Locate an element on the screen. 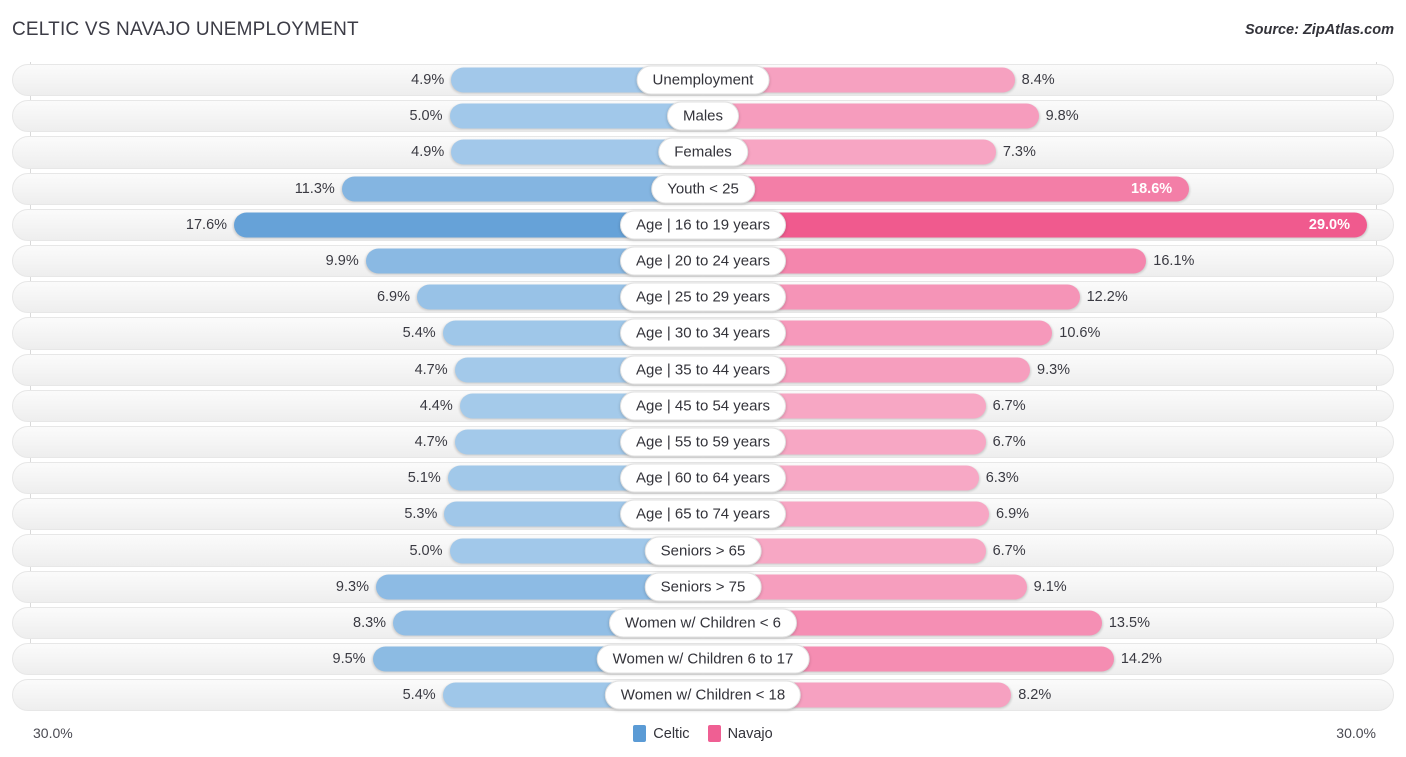 This screenshot has width=1406, height=757. chart-row: 5.3% 6.9% Age | 65 to 74 years is located at coordinates (703, 514).